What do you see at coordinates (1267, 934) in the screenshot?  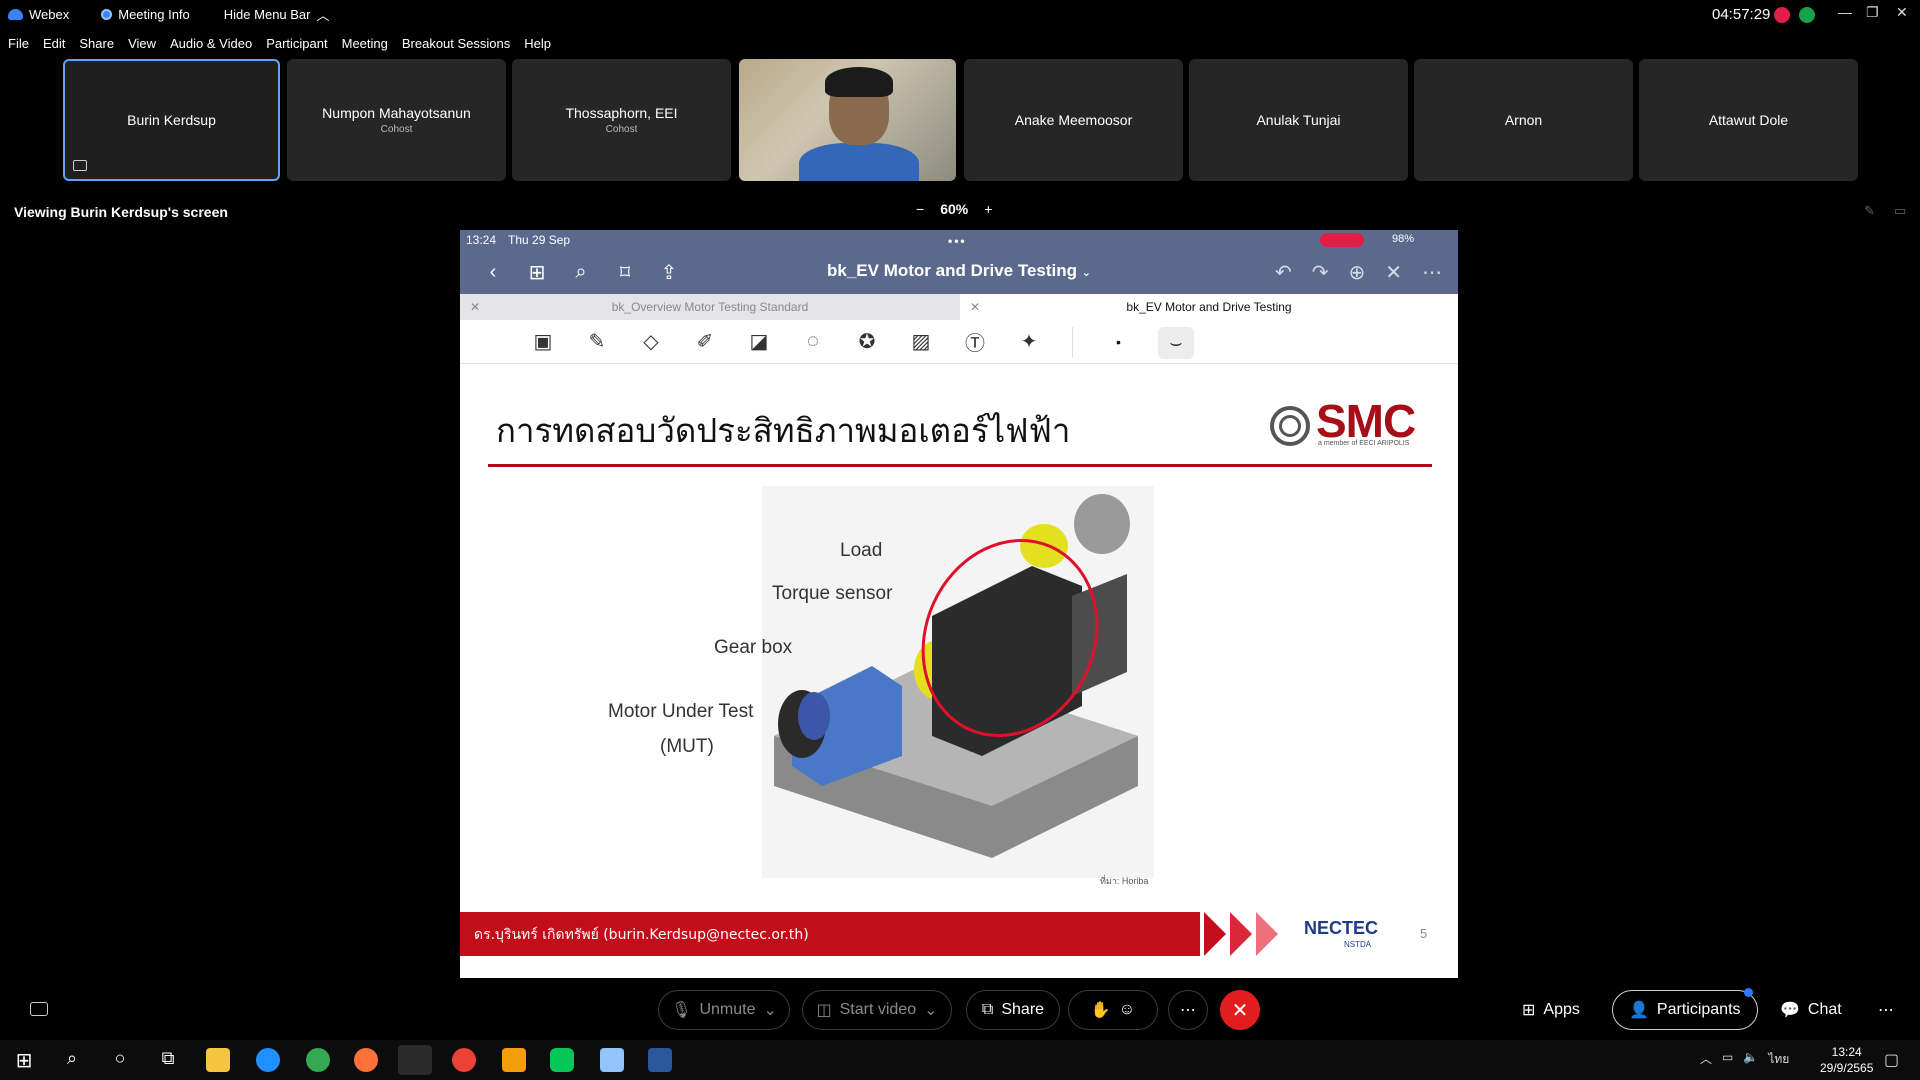 I see `footer-chevron-icon` at bounding box center [1267, 934].